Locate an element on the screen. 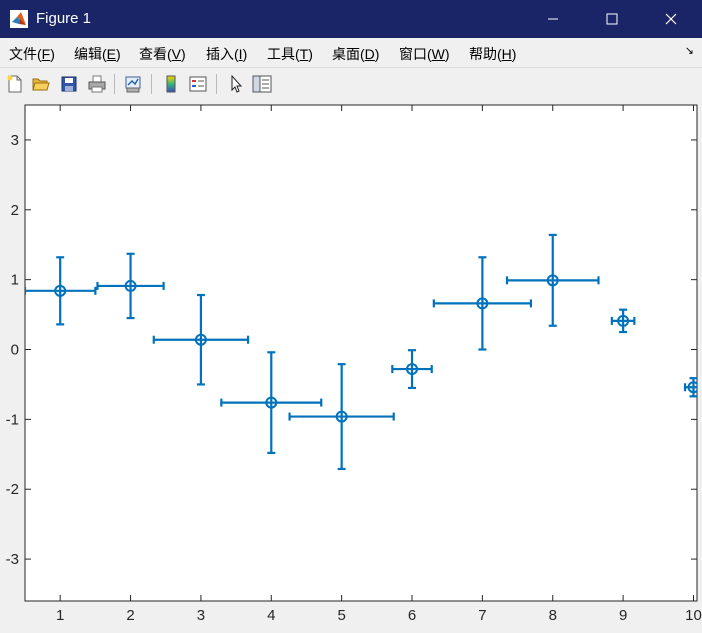  y-tick-label: 0 is located at coordinates (15, 350).